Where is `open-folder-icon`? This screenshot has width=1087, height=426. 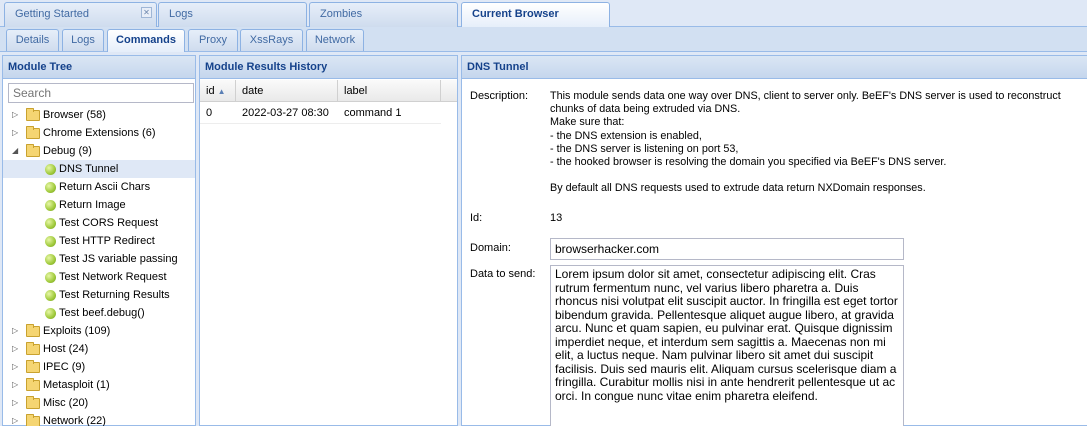 open-folder-icon is located at coordinates (33, 150).